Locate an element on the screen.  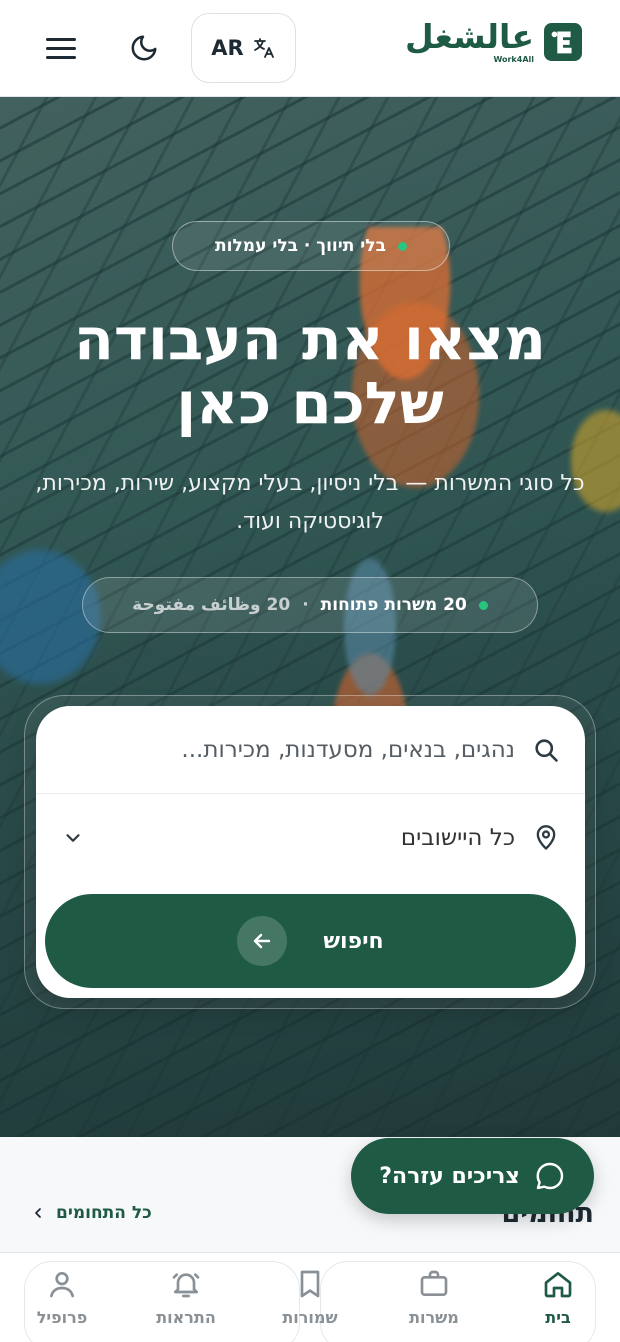
nav-alerts: התראות is located at coordinates (186, 1297).